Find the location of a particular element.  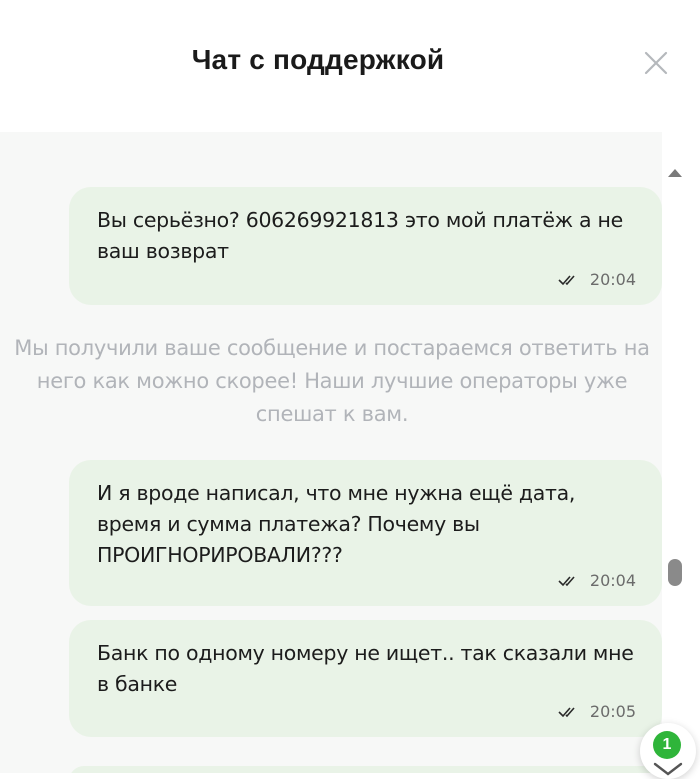

scrollbar is located at coordinates (681, 452).